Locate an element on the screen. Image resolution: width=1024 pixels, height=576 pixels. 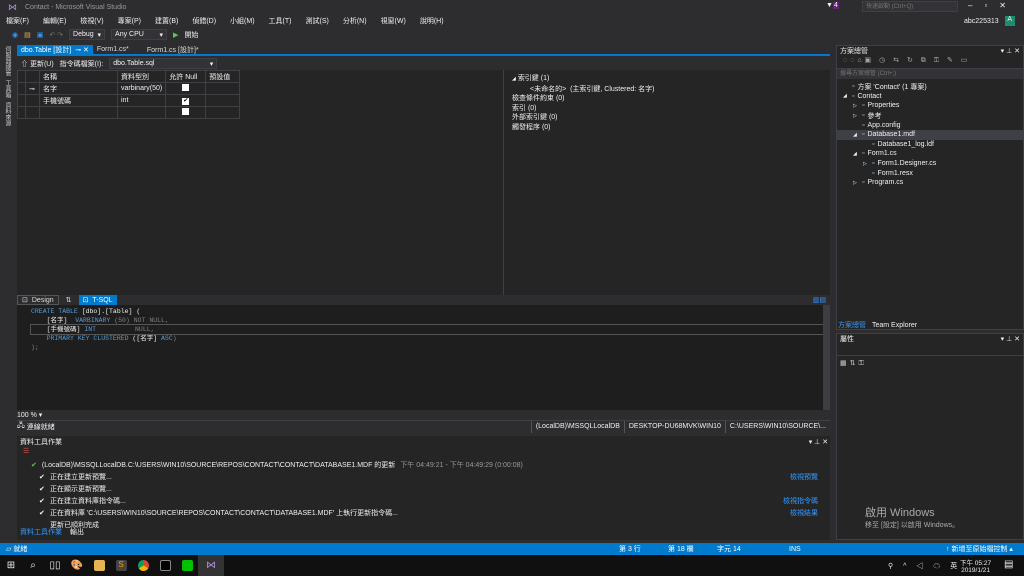
table-row: 手機號碼 int ✔ is located at coordinates (129, 100).